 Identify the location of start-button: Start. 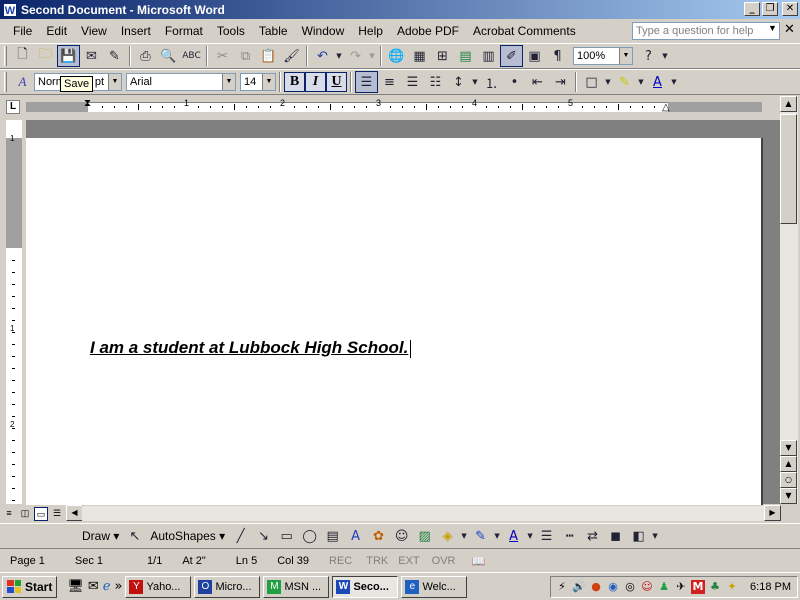
(30, 586).